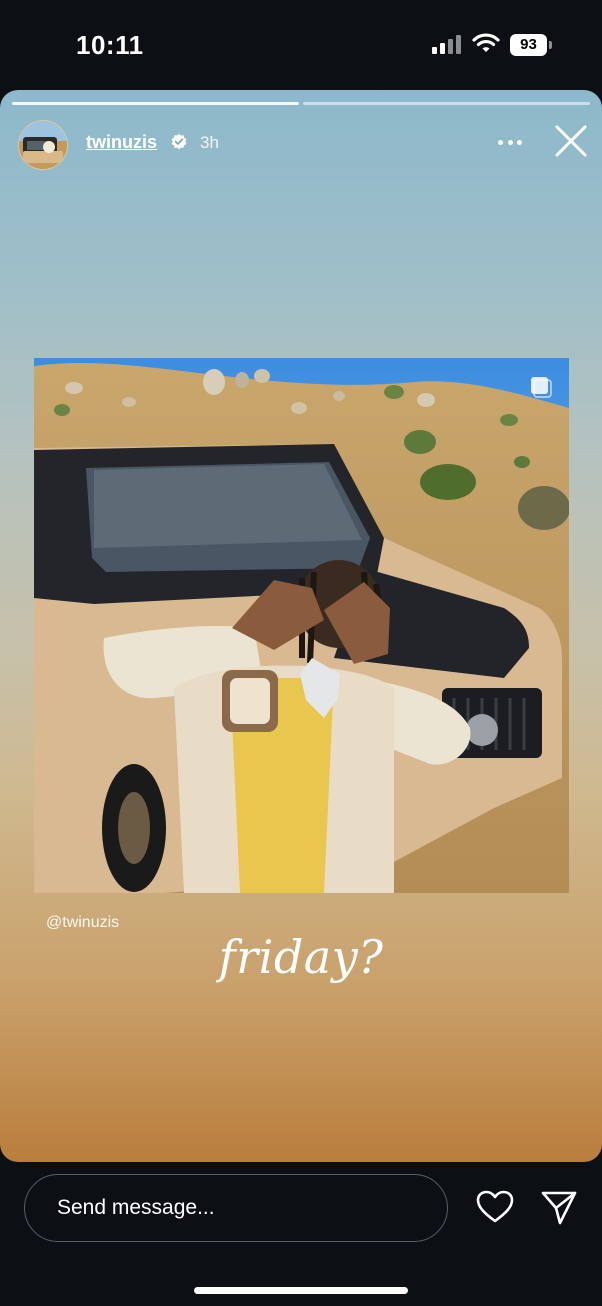 The height and width of the screenshot is (1306, 602). What do you see at coordinates (121, 142) in the screenshot?
I see `story-username: twinuzis` at bounding box center [121, 142].